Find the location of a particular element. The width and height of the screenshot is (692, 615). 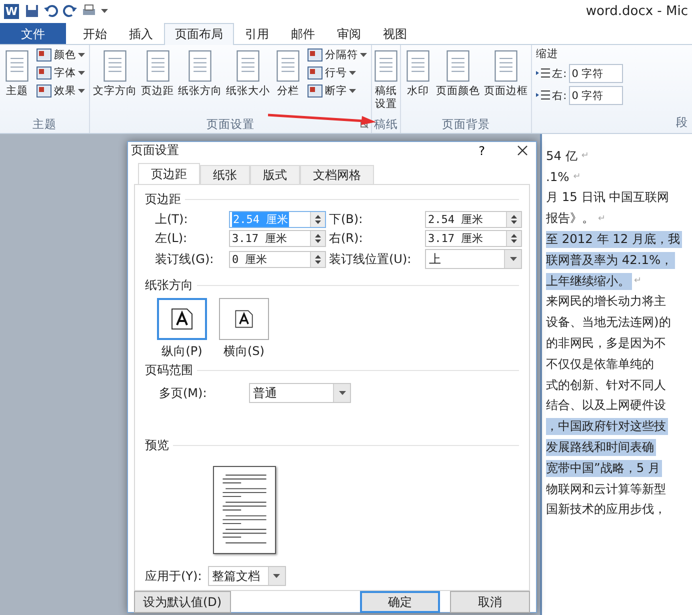

dialog-tab: 版式 is located at coordinates (275, 174).